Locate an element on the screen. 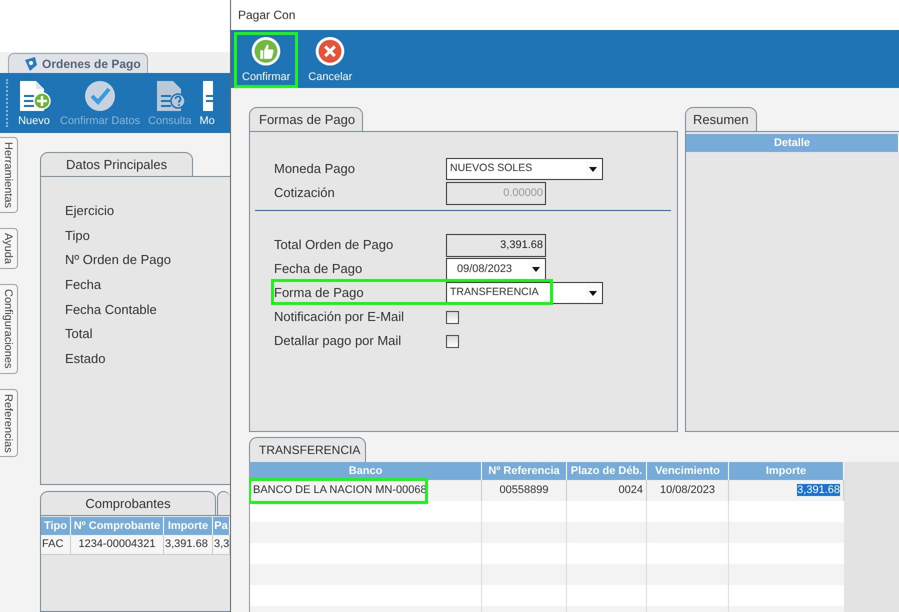  date-field: 09/08/2023 is located at coordinates (496, 269).